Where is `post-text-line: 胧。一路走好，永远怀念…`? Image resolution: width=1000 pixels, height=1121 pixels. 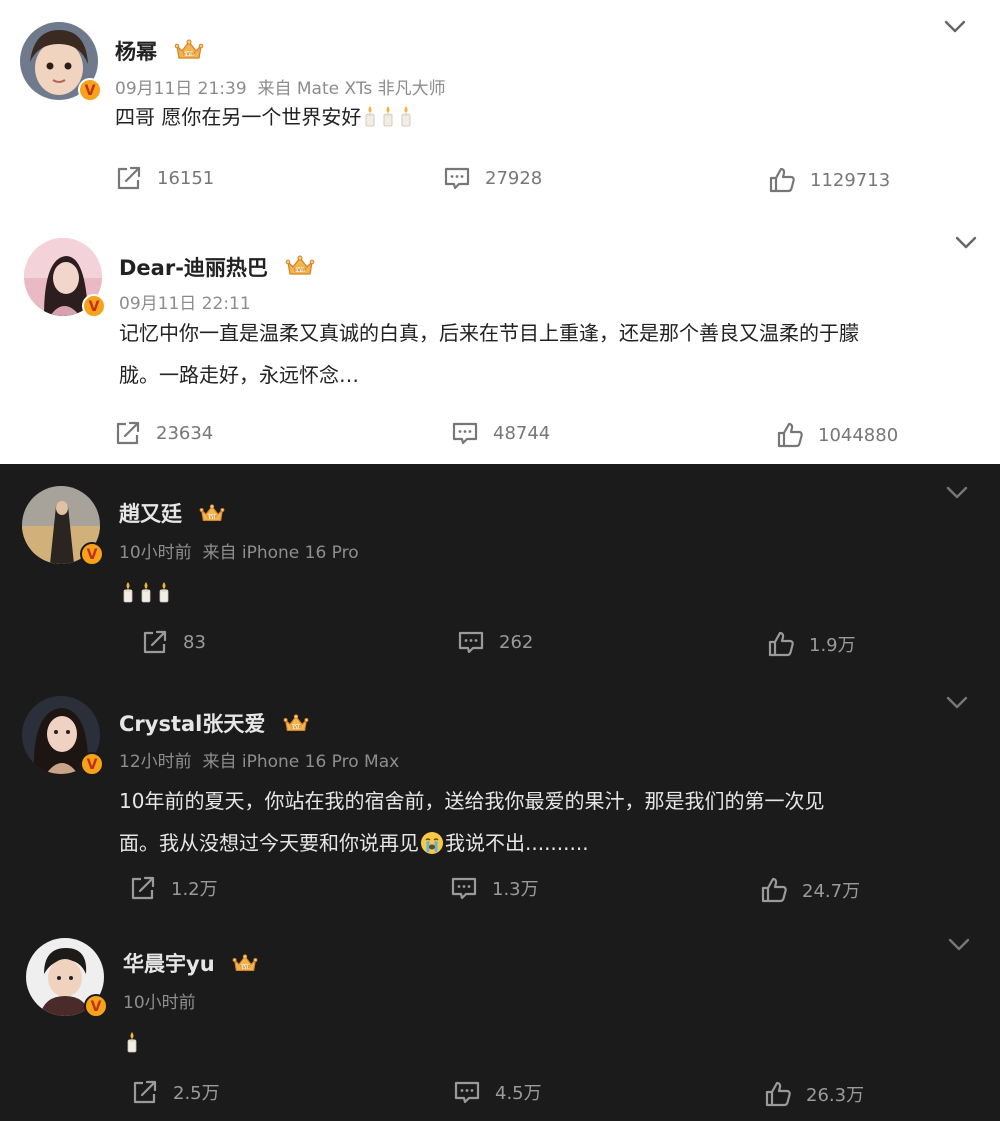
post-text-line: 胧。一路走好，永远怀念… is located at coordinates (239, 375).